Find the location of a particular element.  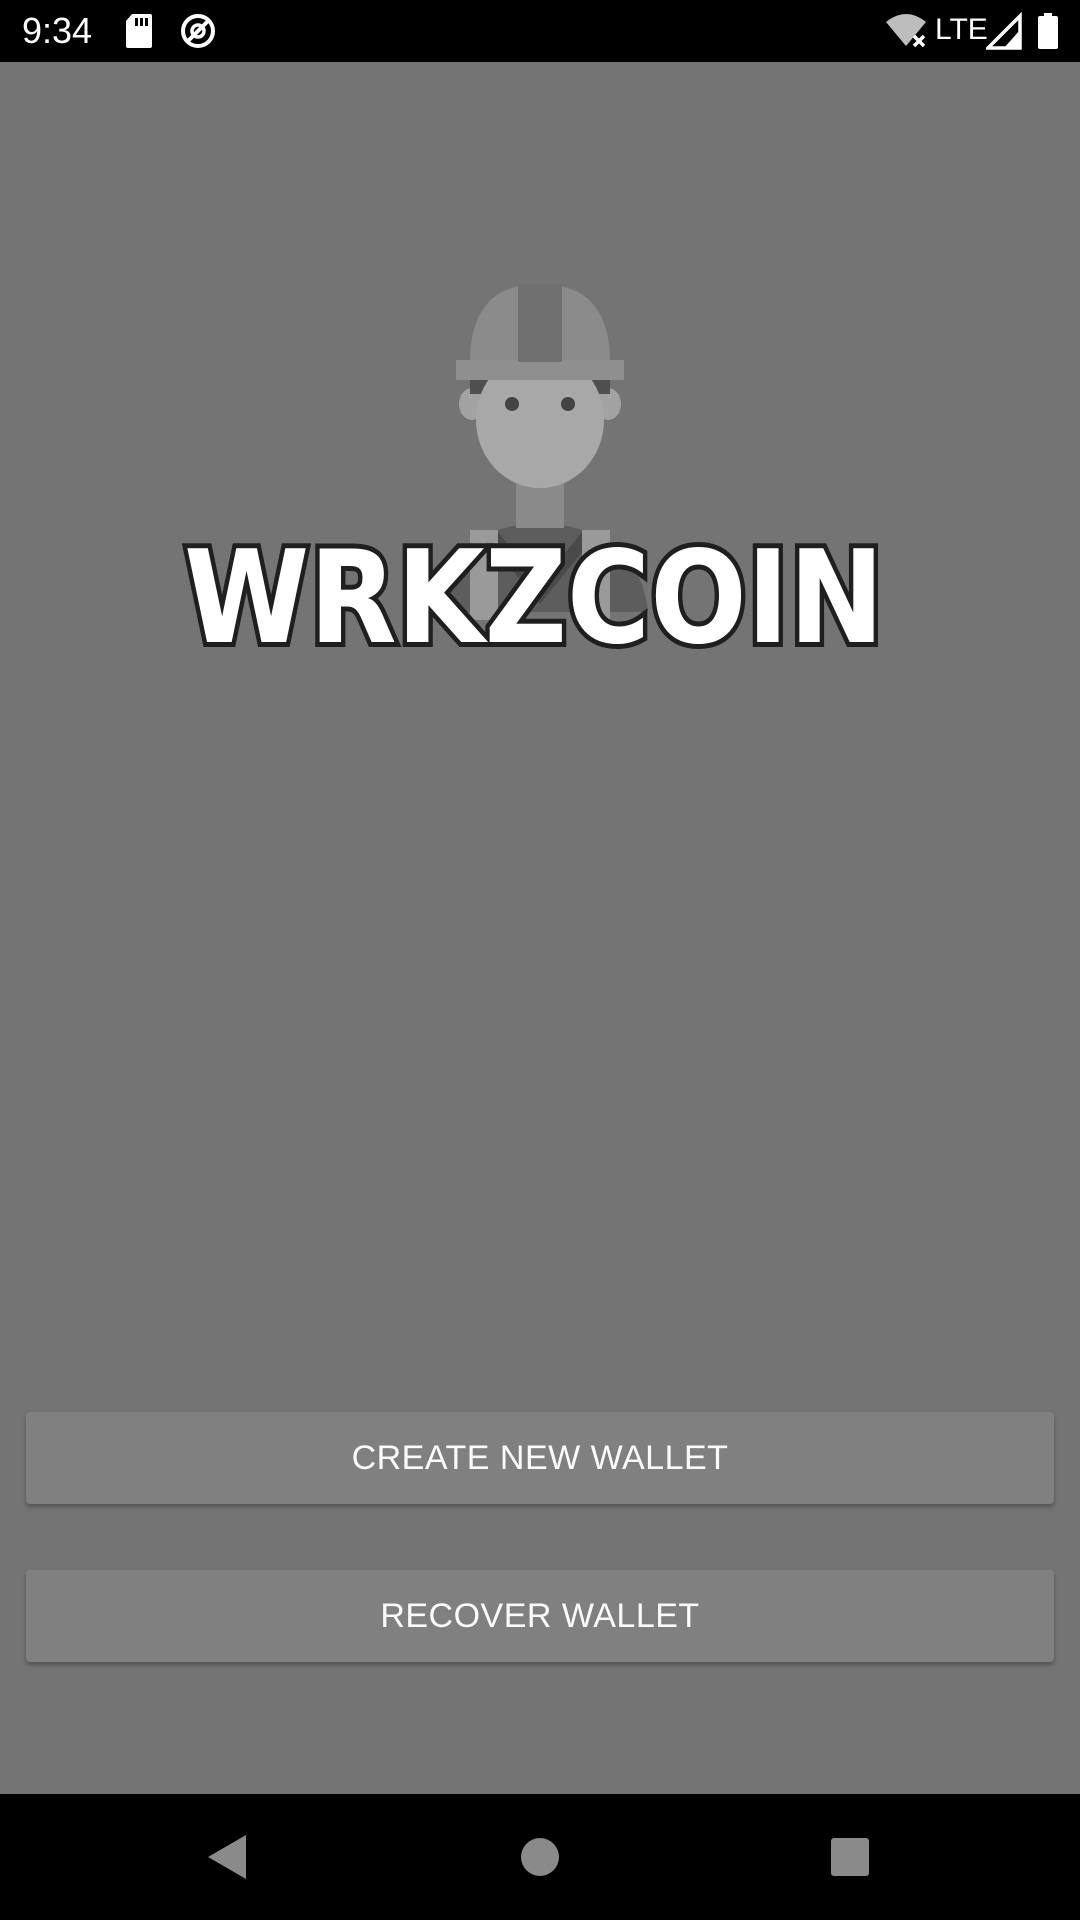

recents-icon is located at coordinates (850, 1857).